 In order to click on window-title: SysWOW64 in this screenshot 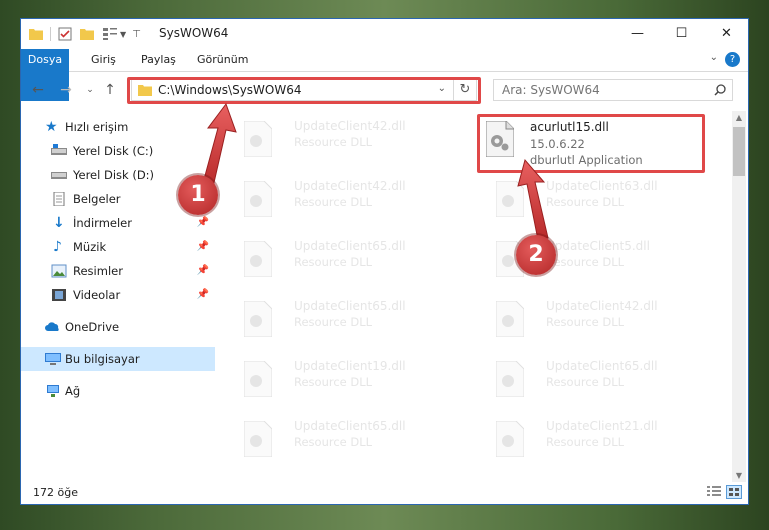, I will do `click(194, 33)`.